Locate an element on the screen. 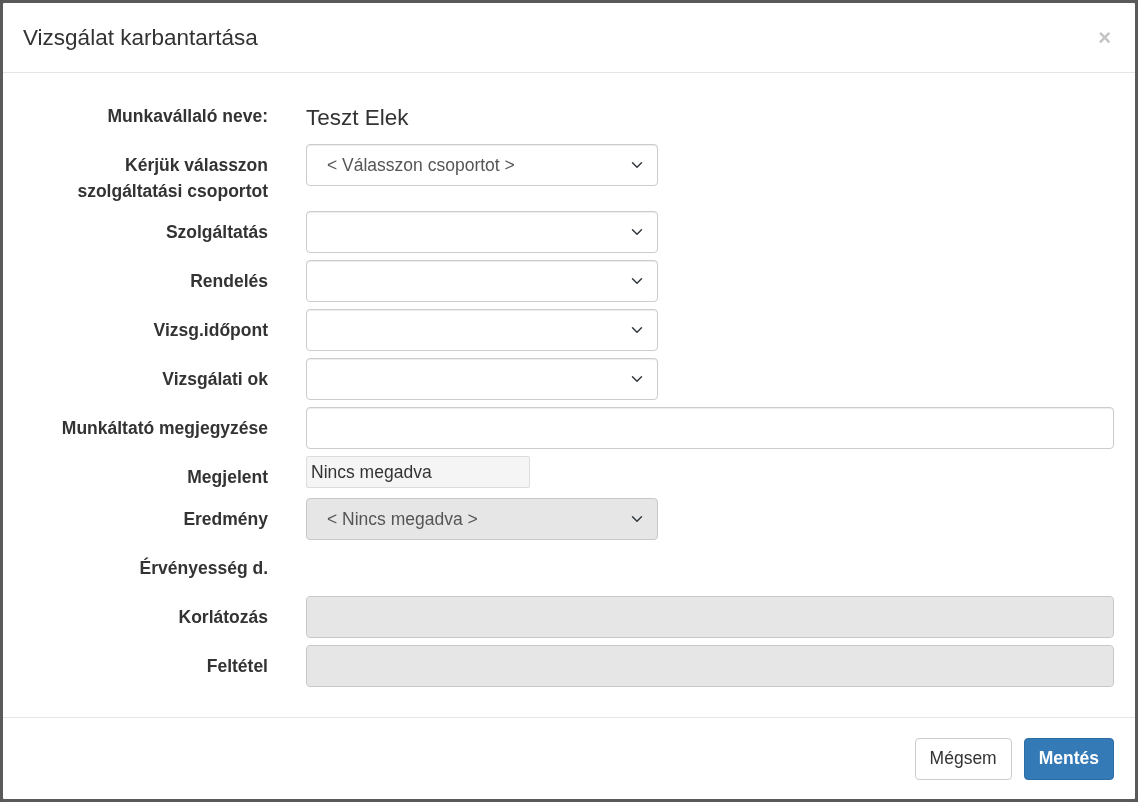  dialog-title: Vizsgálat karbantartása is located at coordinates (140, 37).